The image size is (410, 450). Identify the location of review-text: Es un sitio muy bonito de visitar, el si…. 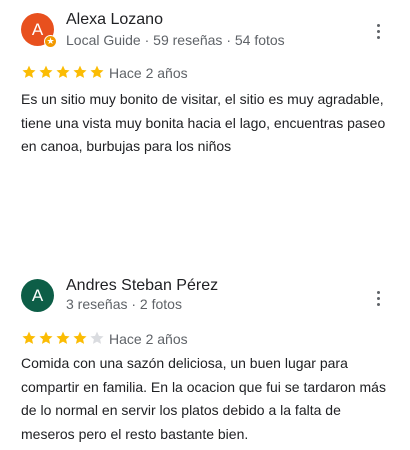
(203, 122).